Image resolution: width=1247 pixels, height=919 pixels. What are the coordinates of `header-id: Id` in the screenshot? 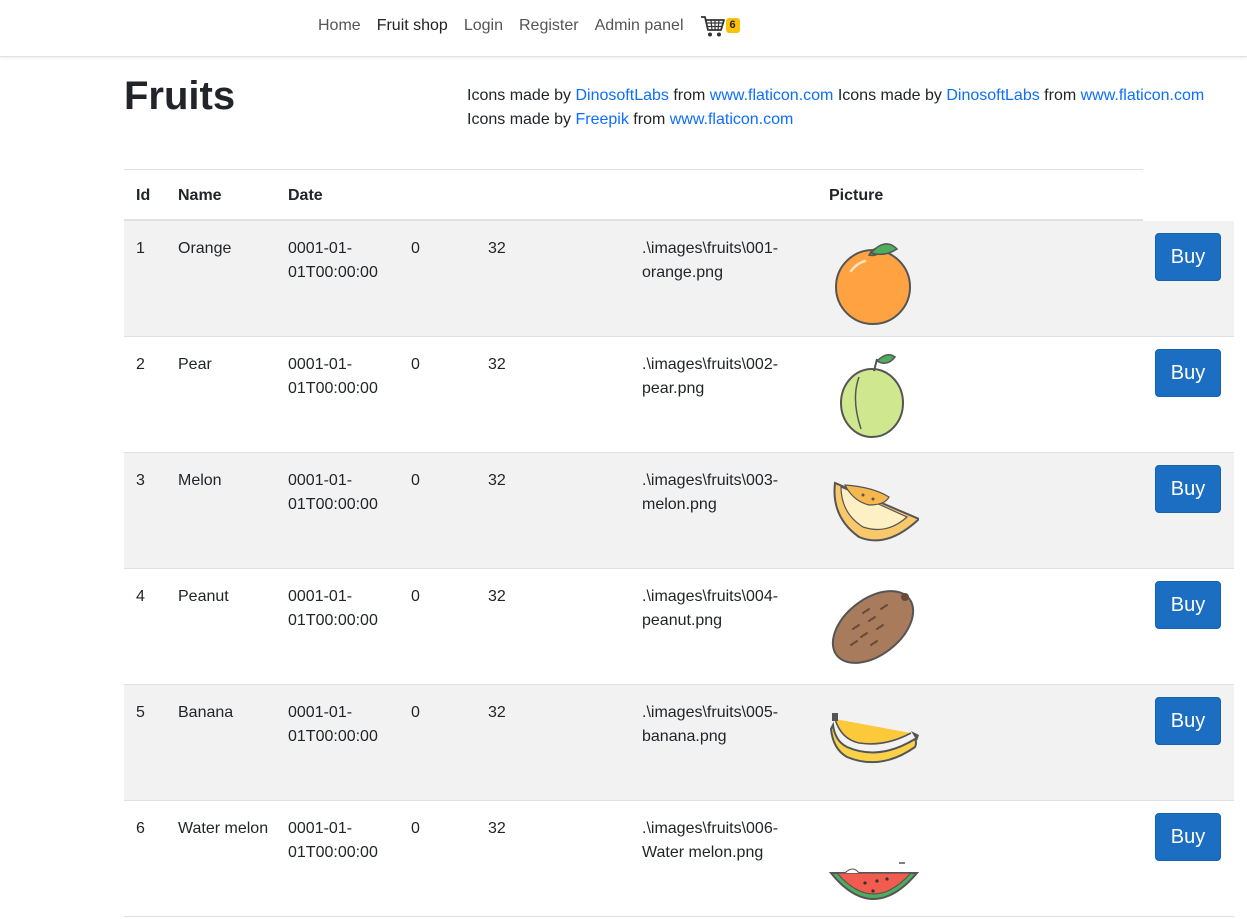 It's located at (143, 195).